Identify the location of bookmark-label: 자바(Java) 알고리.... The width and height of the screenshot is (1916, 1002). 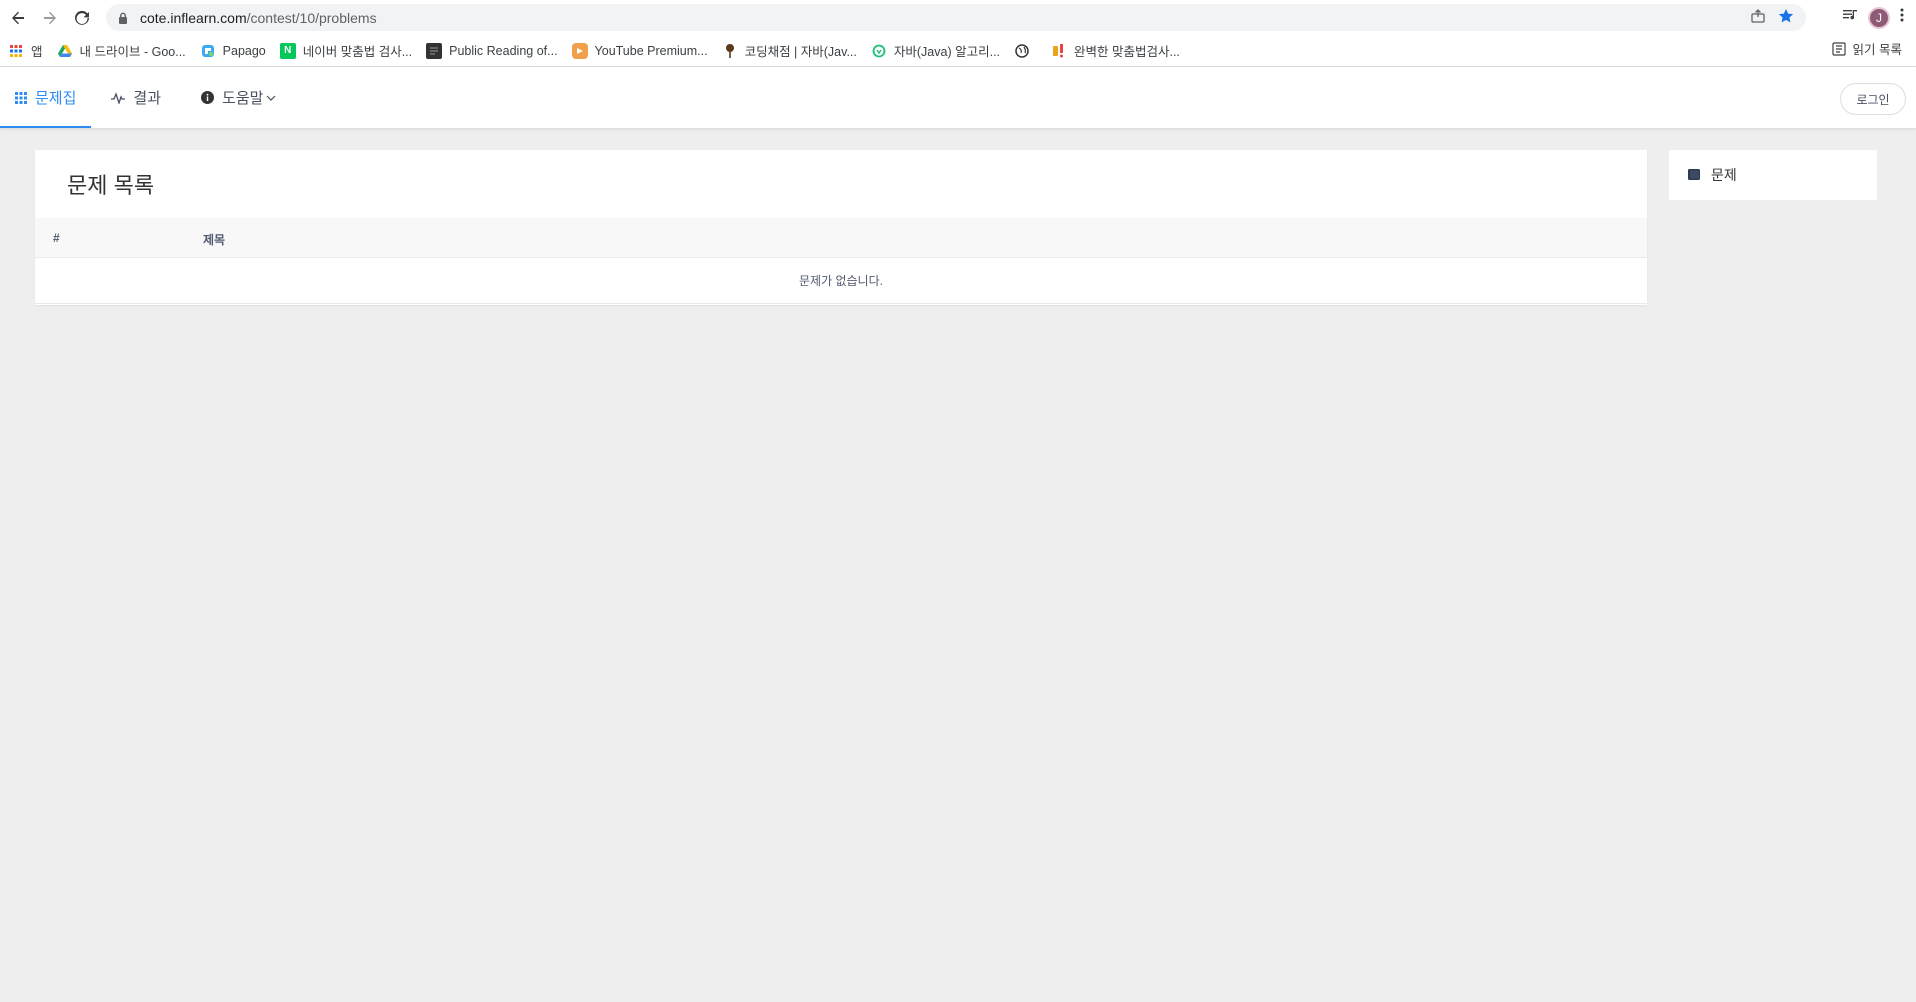
(947, 52).